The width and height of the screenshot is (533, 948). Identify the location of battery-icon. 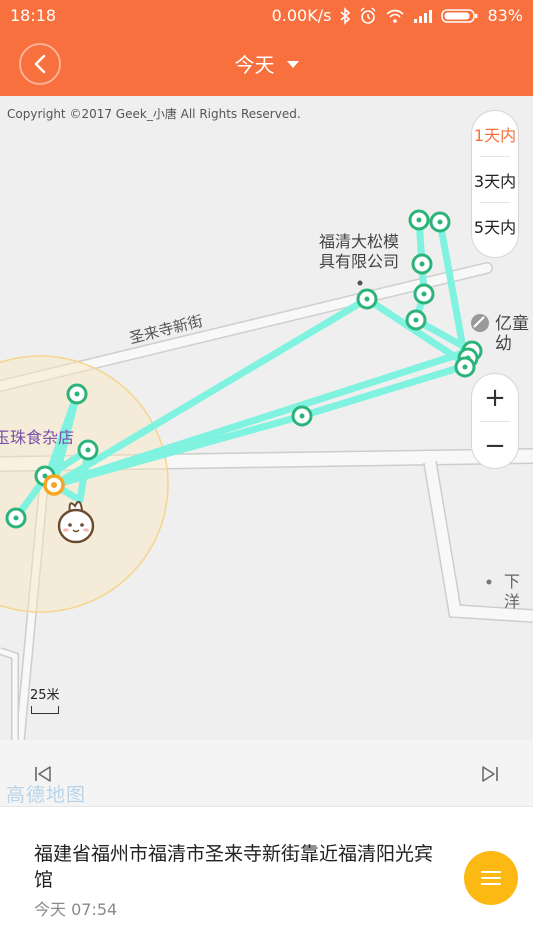
(459, 15).